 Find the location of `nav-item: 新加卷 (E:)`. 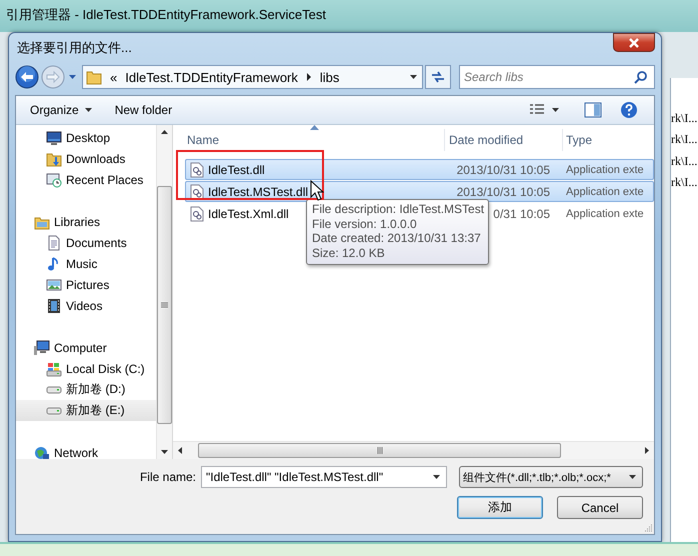

nav-item: 新加卷 (E:) is located at coordinates (86, 410).